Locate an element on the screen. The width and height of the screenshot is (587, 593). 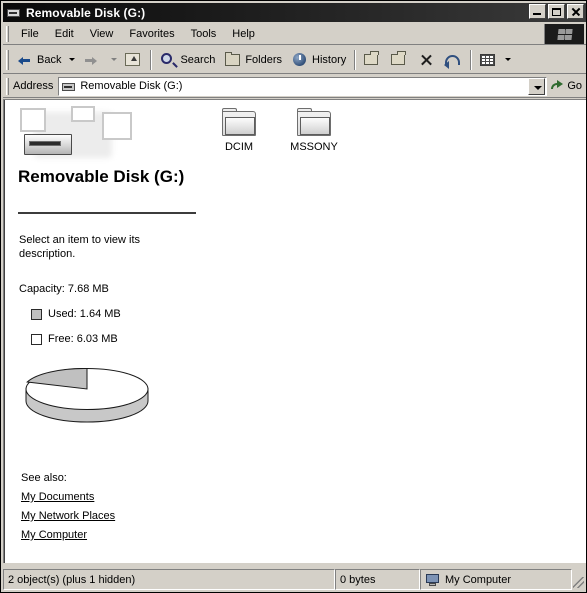
address-dropdown-button is located at coordinates (537, 86).